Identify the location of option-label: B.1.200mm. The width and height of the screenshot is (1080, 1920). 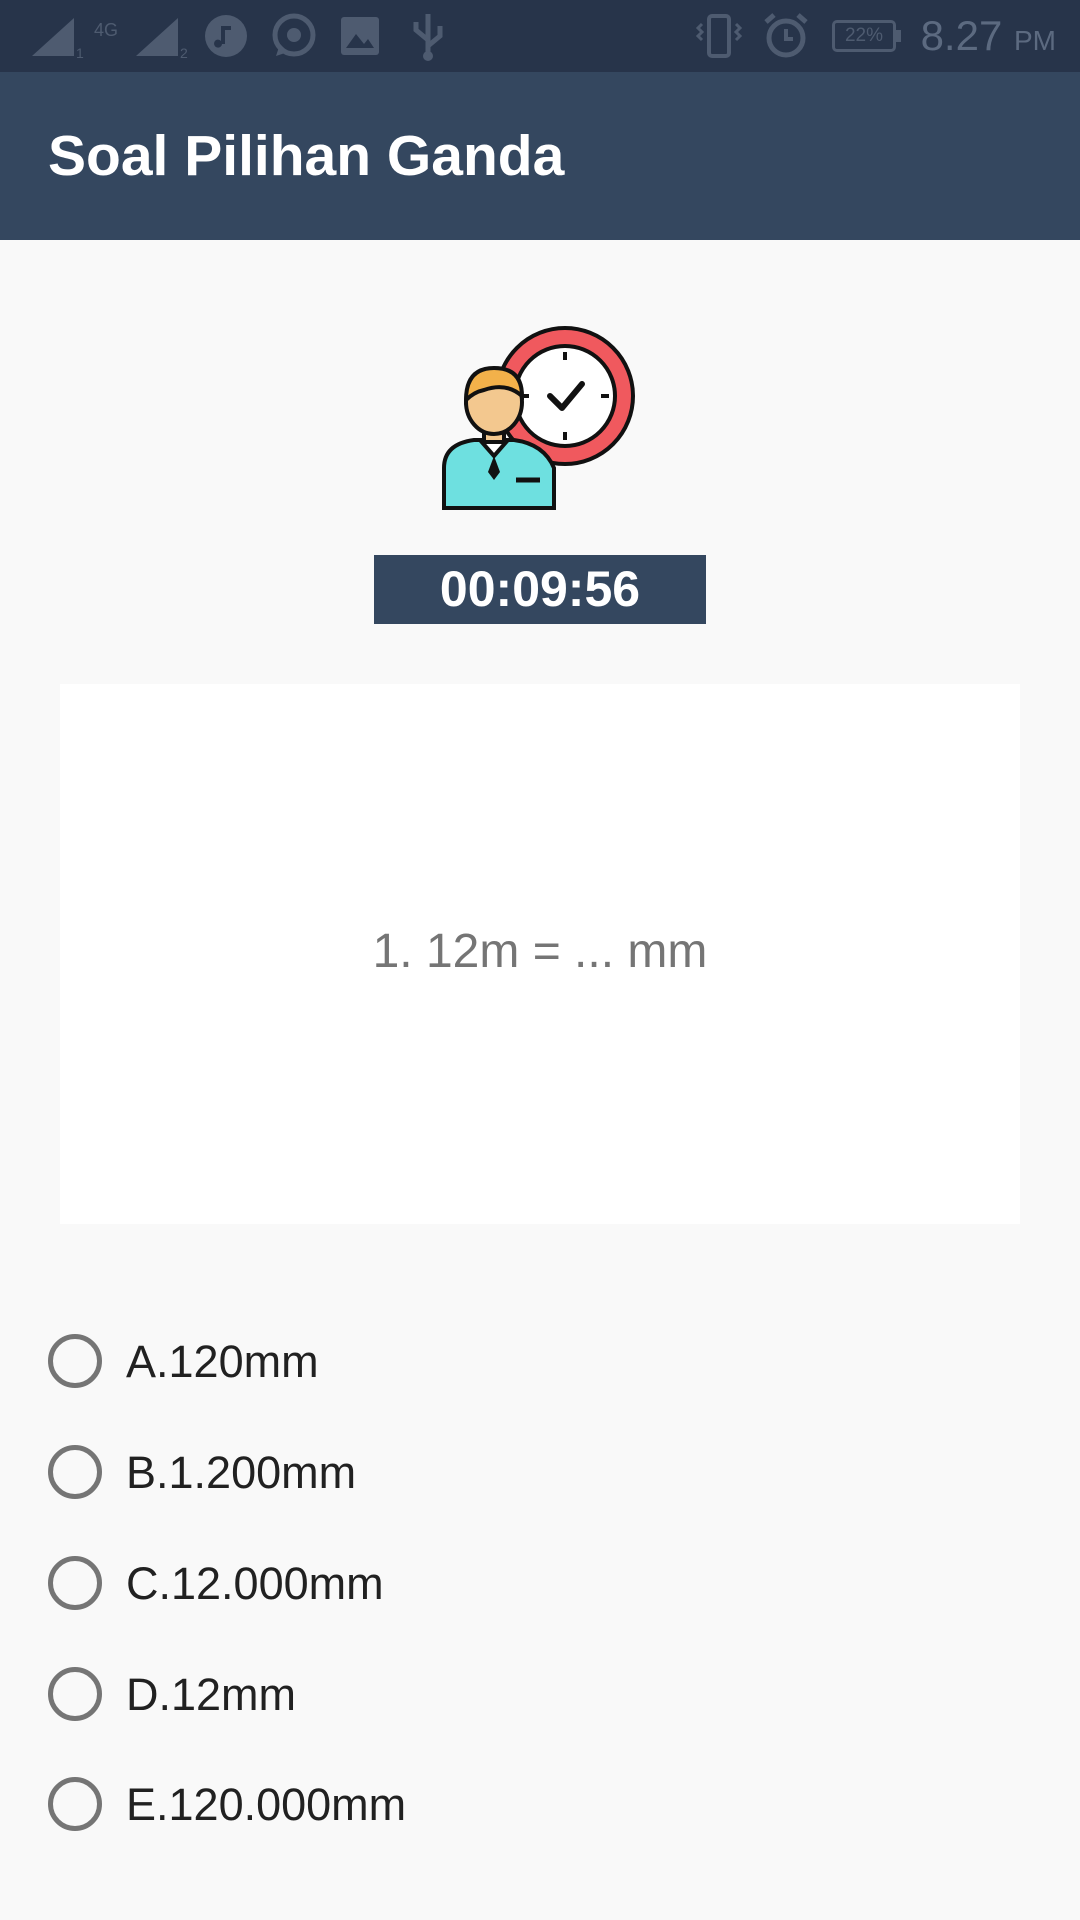
(241, 1472).